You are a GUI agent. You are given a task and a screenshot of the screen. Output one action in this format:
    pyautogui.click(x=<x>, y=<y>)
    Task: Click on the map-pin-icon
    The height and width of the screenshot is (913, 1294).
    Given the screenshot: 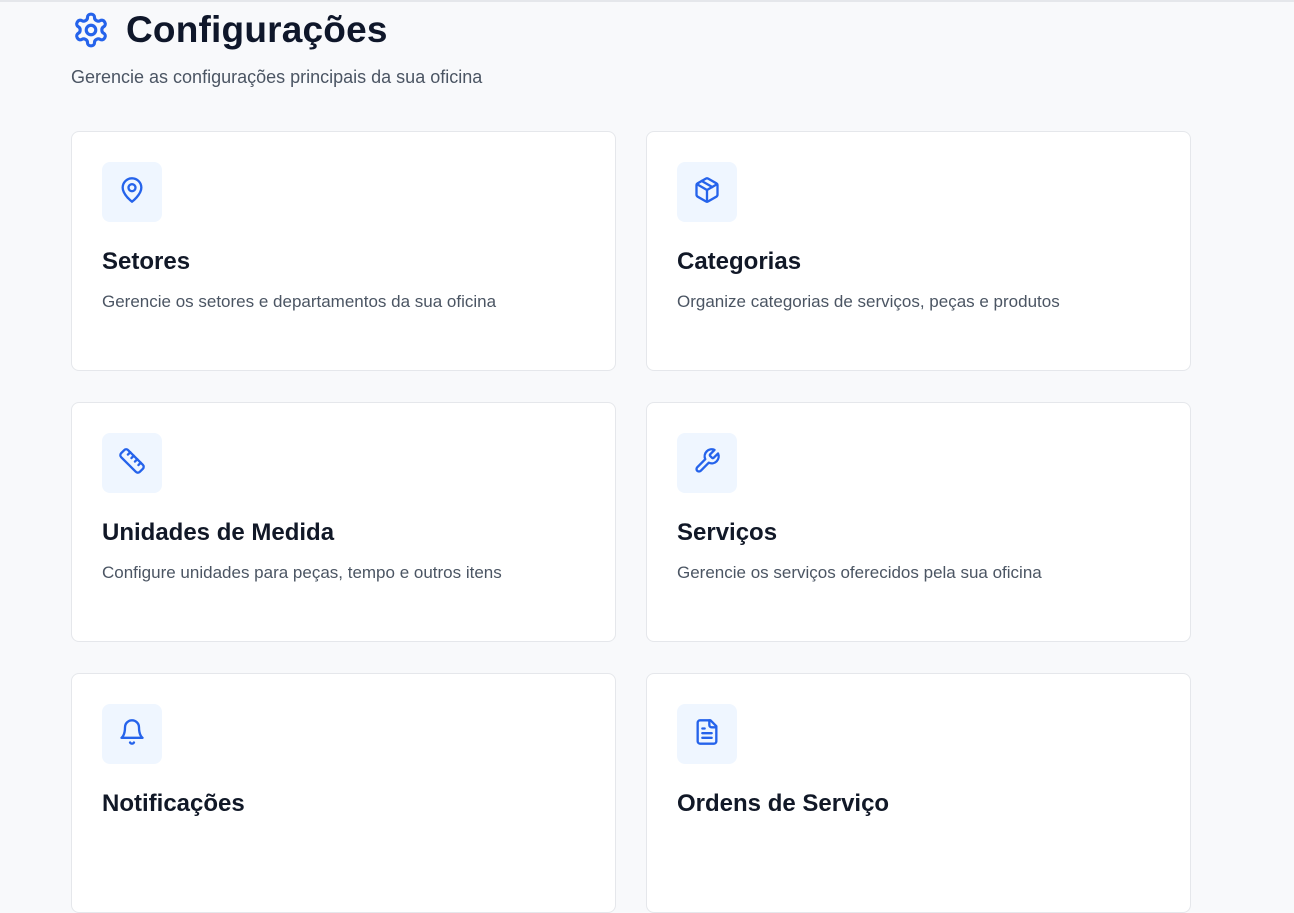 What is the action you would take?
    pyautogui.click(x=132, y=192)
    